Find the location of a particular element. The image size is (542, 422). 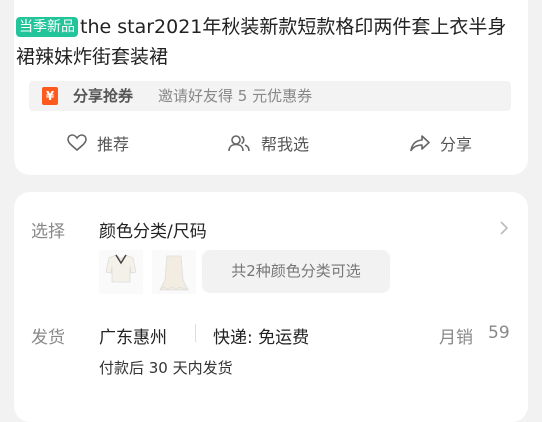

chevron-right-icon is located at coordinates (504, 228).